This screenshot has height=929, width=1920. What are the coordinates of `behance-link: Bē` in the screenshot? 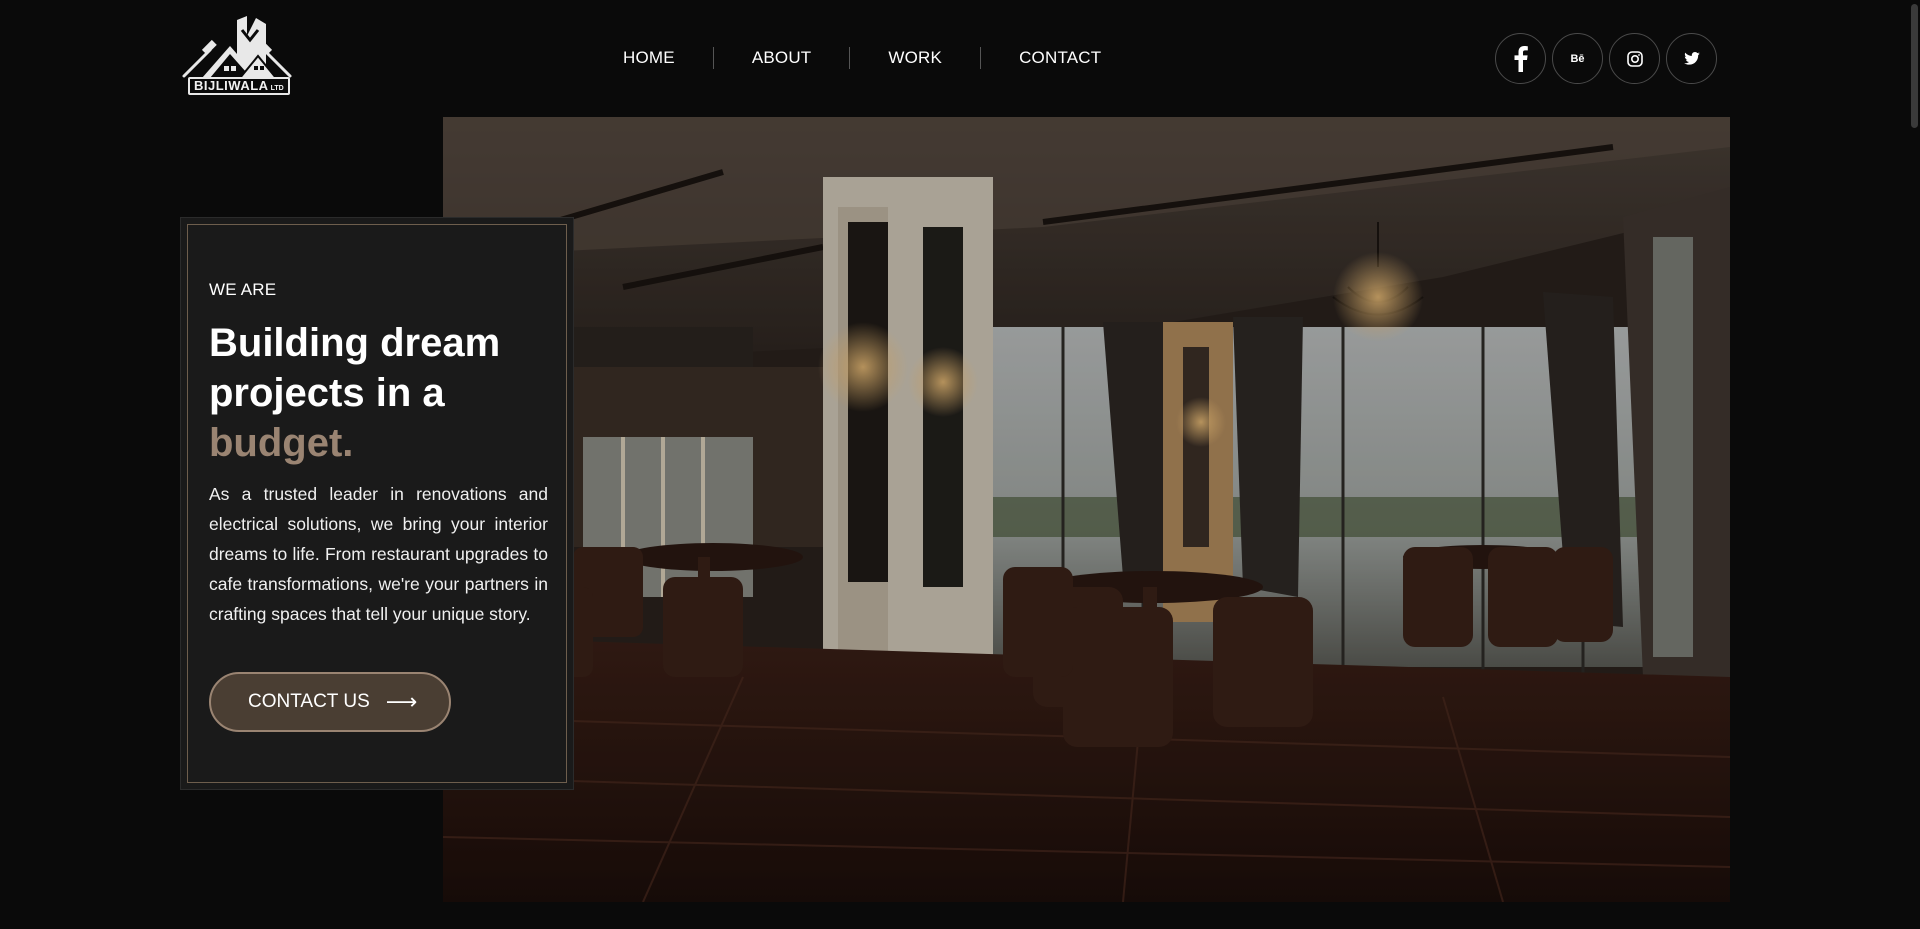 It's located at (1577, 58).